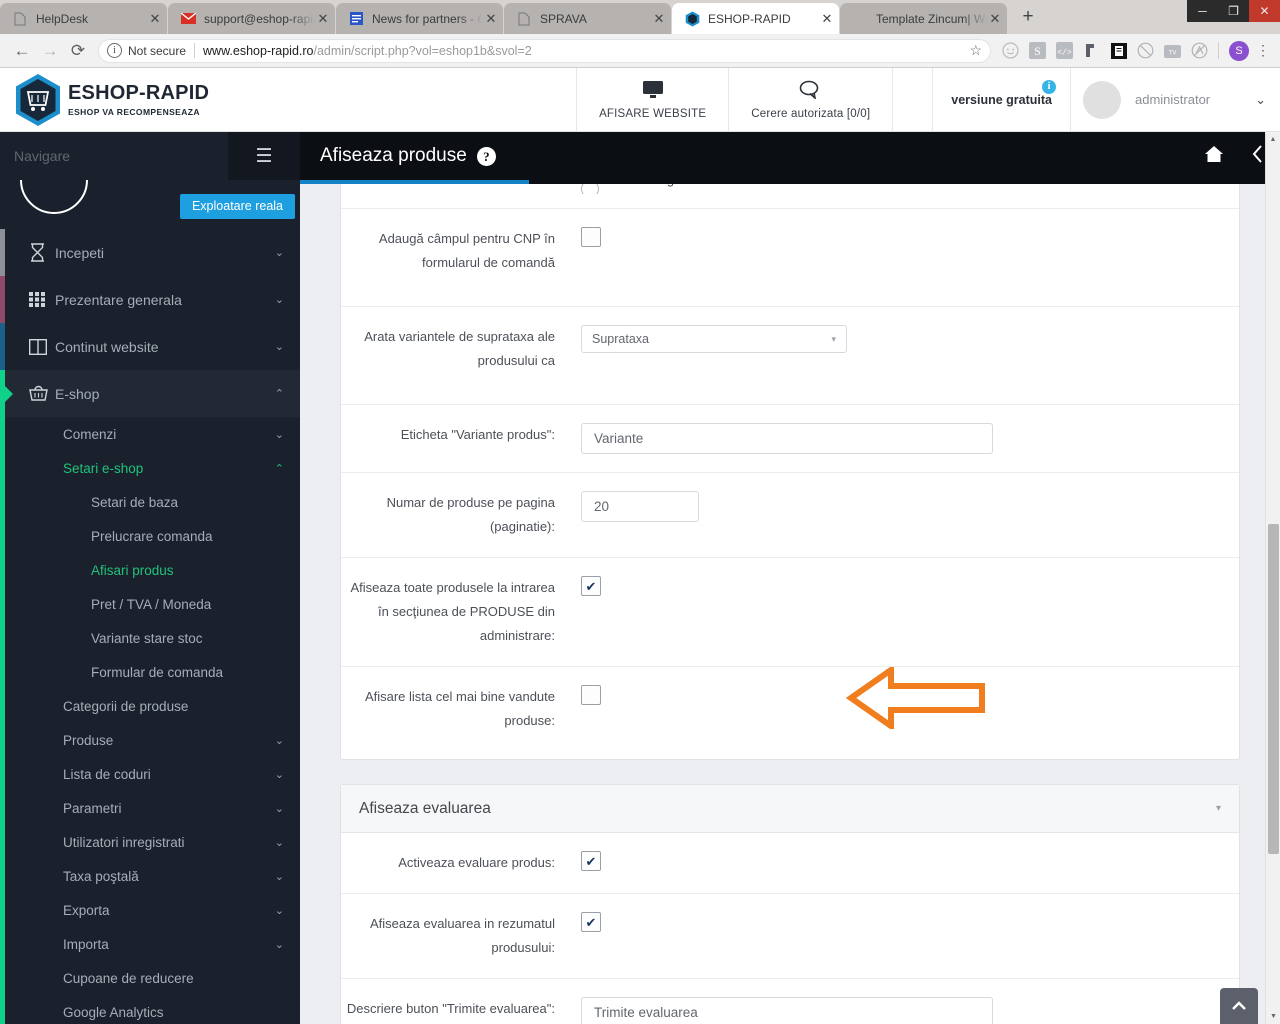  Describe the element at coordinates (78, 51) in the screenshot. I see `reload-icon: ⟳` at that location.